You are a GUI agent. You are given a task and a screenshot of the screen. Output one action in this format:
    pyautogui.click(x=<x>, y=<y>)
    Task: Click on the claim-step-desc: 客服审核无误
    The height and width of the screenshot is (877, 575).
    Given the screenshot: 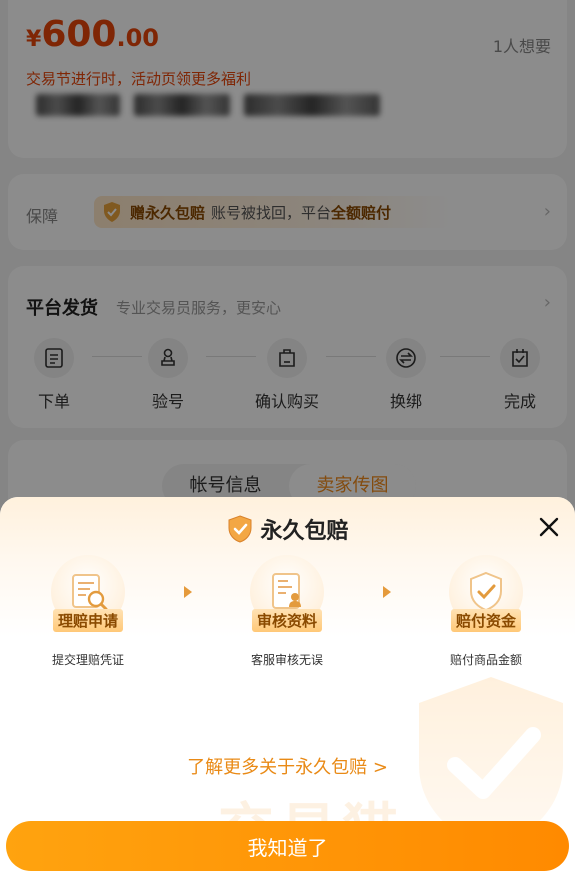 What is the action you would take?
    pyautogui.click(x=286, y=660)
    